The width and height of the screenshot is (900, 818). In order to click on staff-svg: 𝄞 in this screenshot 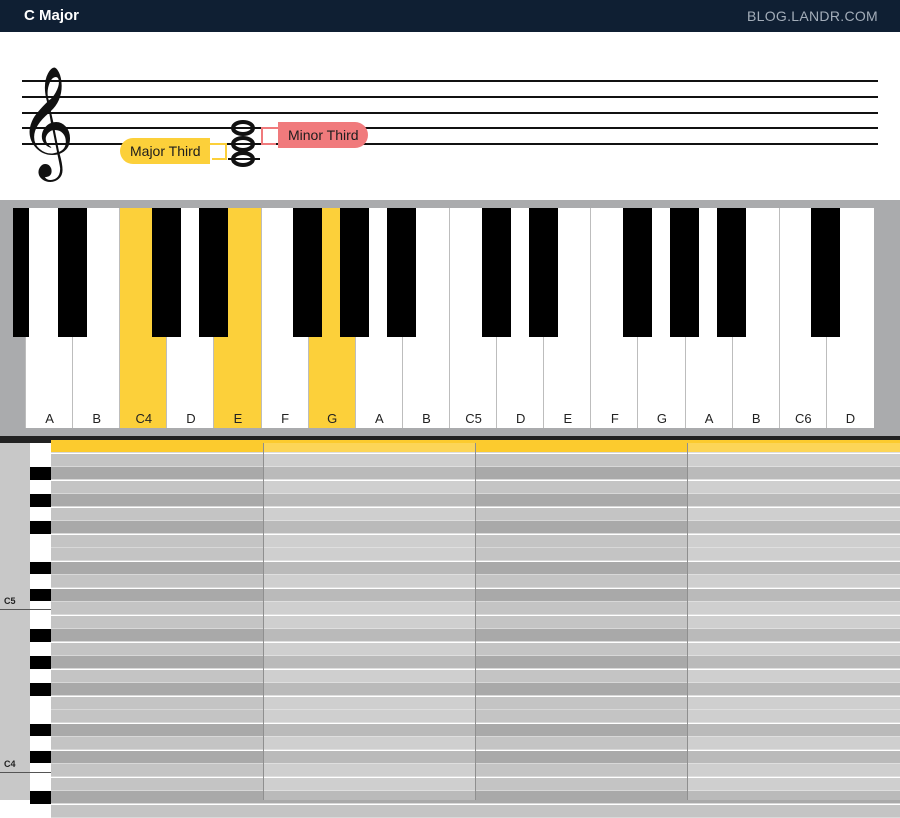, I will do `click(448, 123)`.